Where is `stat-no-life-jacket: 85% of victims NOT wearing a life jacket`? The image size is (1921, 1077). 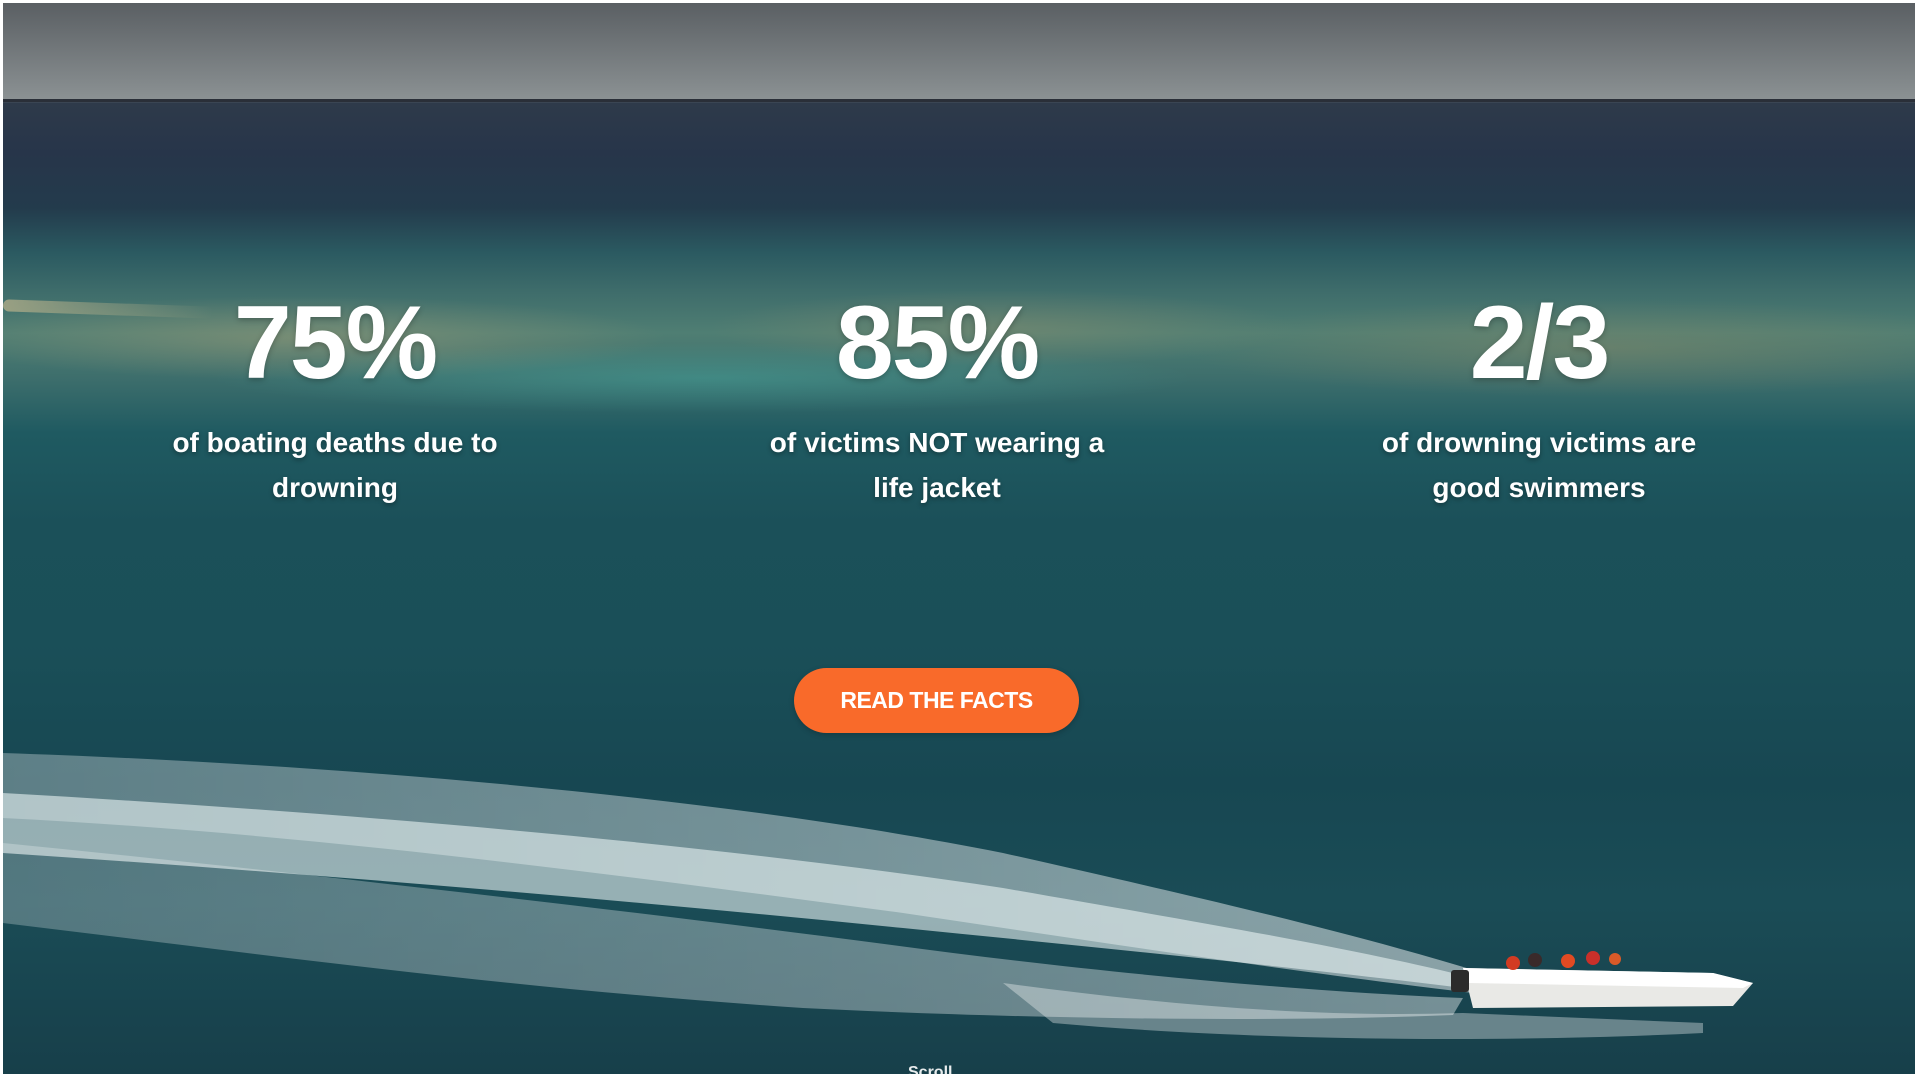
stat-no-life-jacket: 85% of victims NOT wearing a life jacket is located at coordinates (937, 399).